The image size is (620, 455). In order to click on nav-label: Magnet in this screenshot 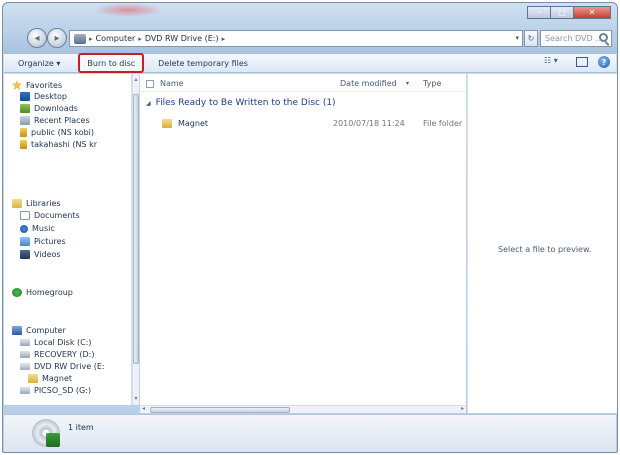, I will do `click(57, 378)`.